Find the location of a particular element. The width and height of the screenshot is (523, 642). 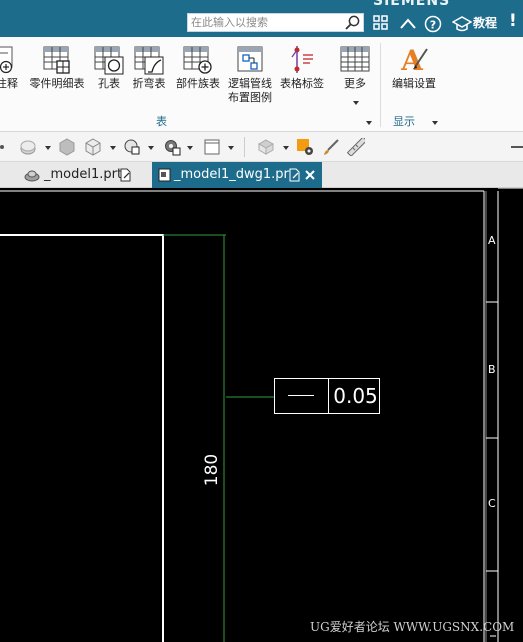

bend-table-icon is located at coordinates (149, 60).